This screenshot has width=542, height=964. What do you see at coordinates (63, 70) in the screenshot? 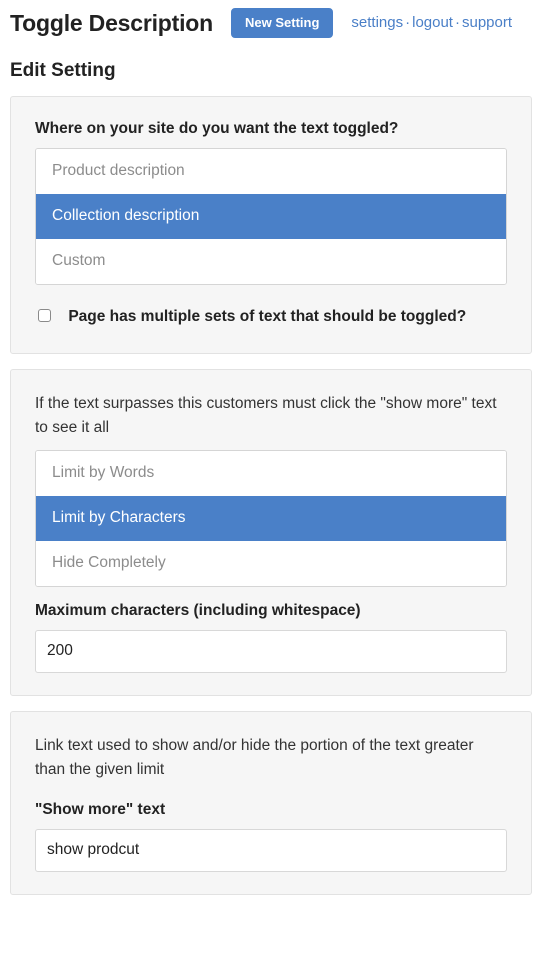
I see `page-title: Edit Setting` at bounding box center [63, 70].